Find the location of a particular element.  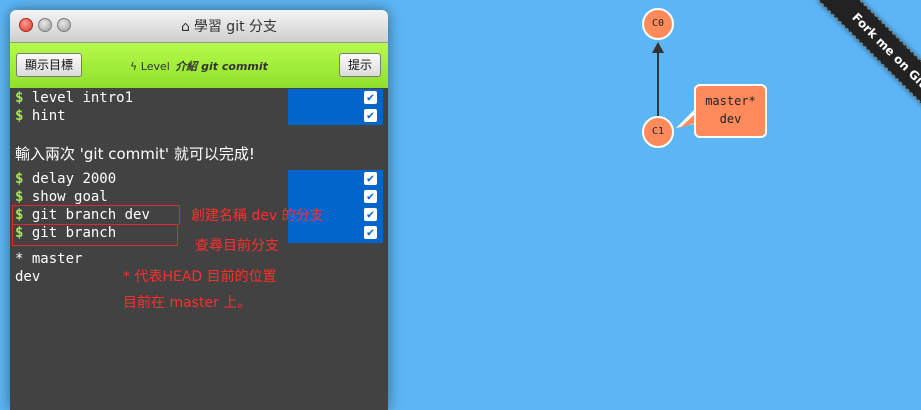

edge-arrow-icon is located at coordinates (658, 47).